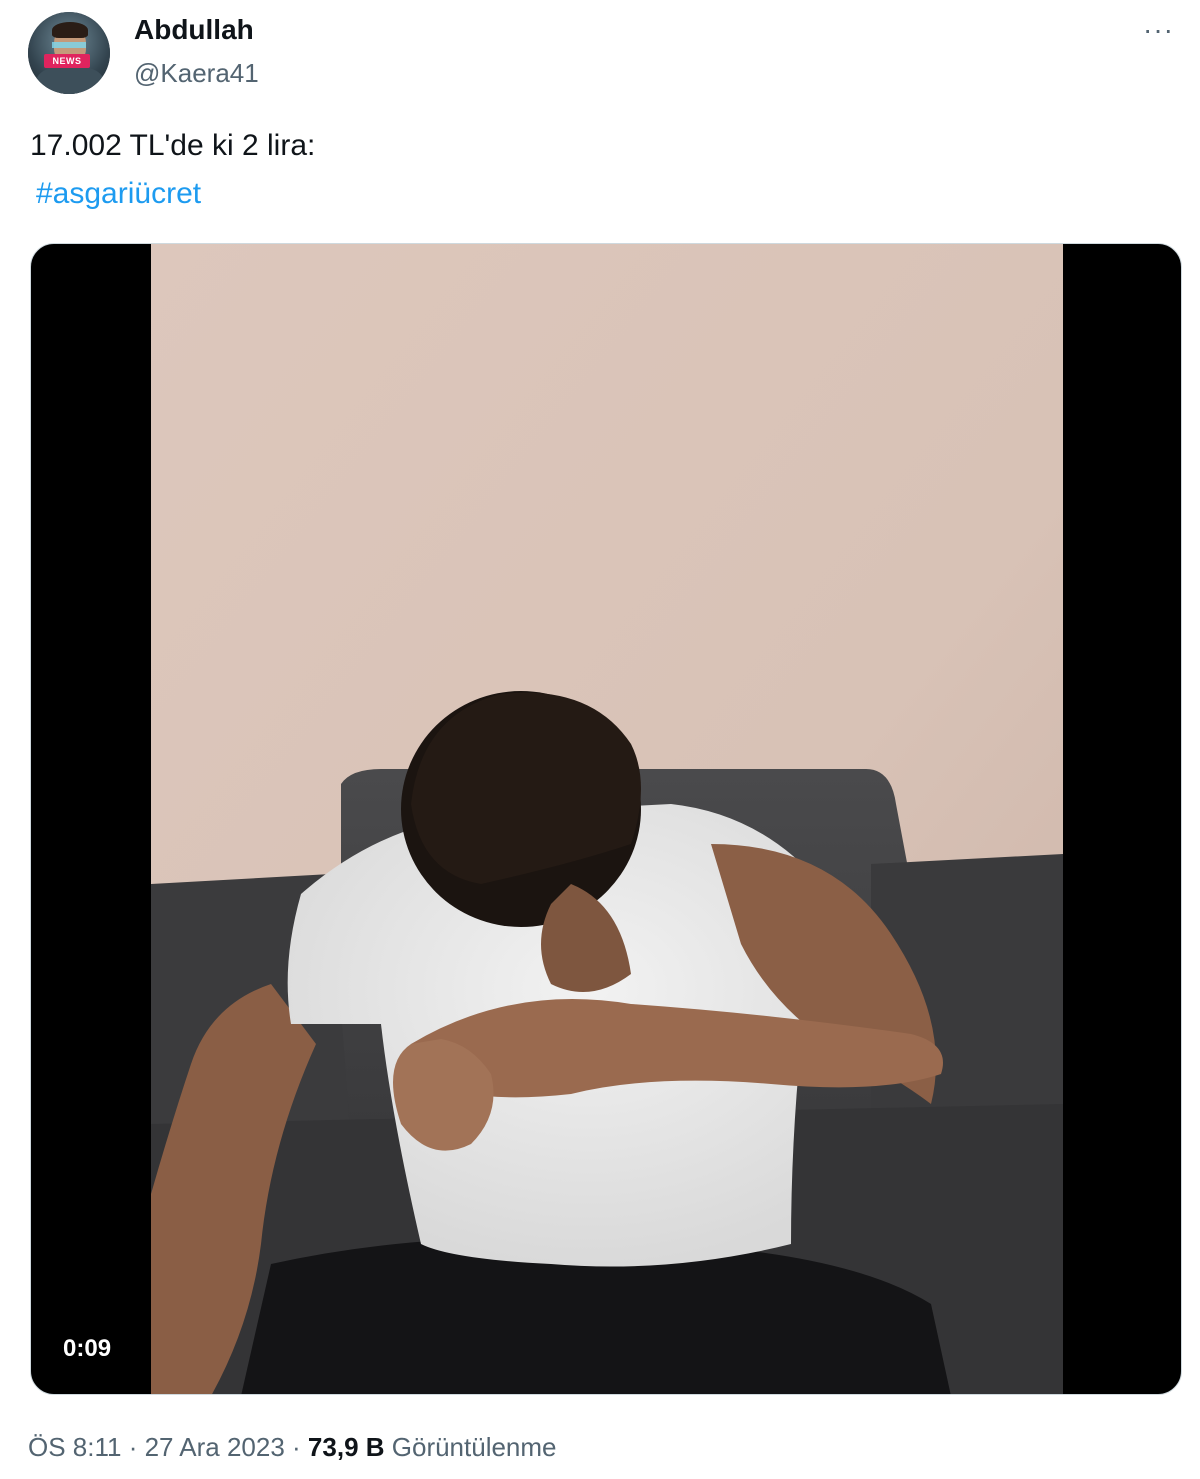 This screenshot has width=1200, height=1479. I want to click on tweet-date: 27 Ara 2023, so click(215, 1447).